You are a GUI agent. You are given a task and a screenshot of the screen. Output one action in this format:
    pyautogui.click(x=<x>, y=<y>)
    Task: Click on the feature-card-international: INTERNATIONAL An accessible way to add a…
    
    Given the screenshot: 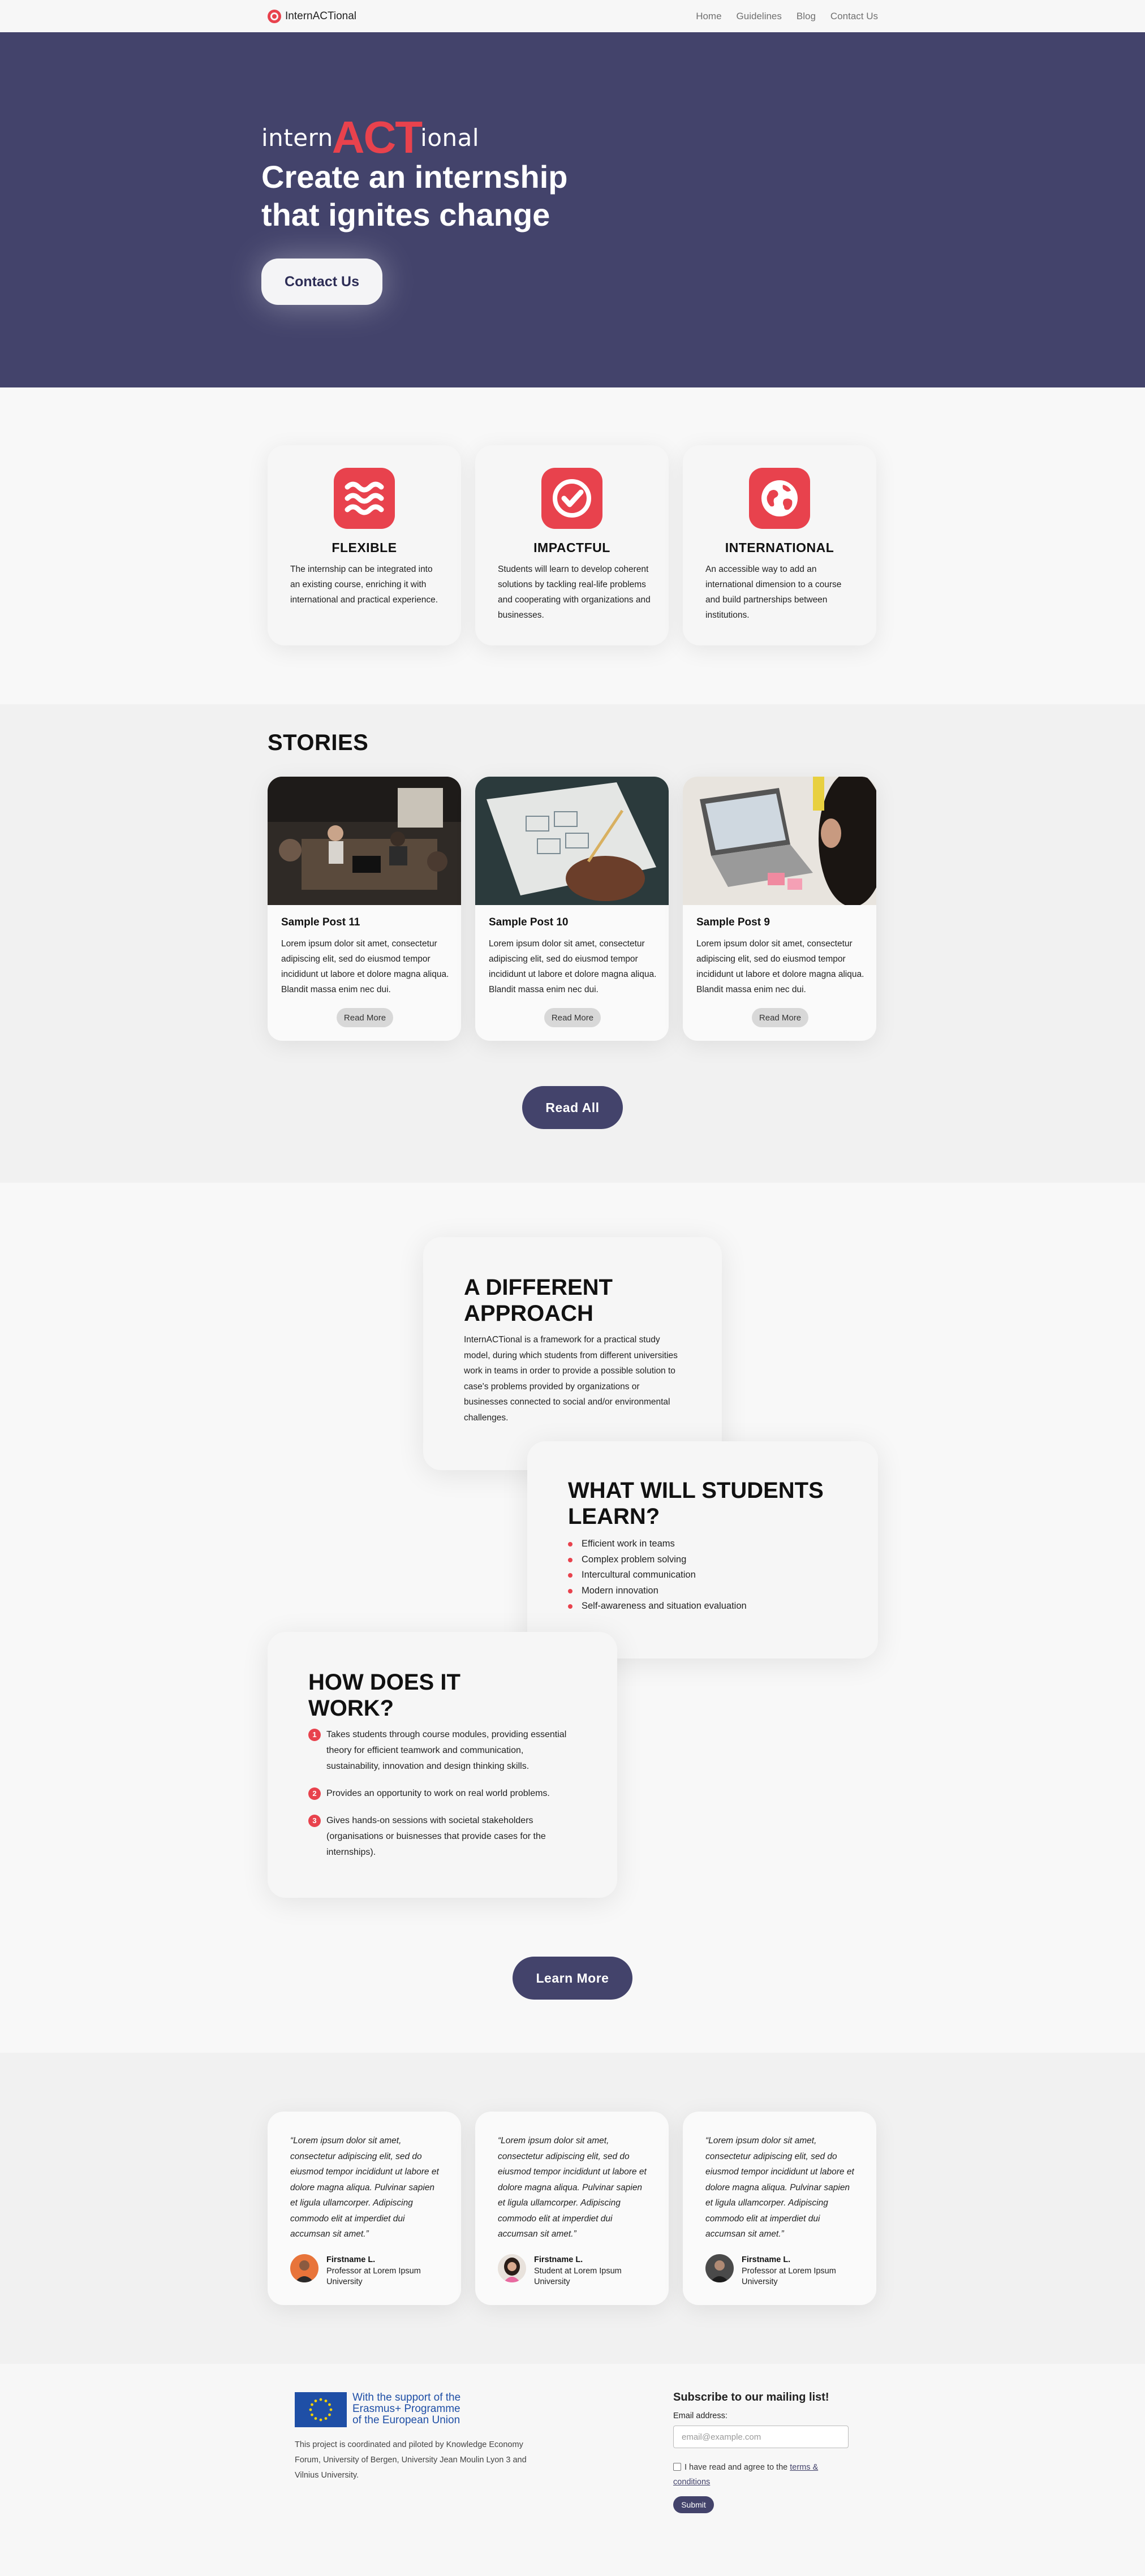 What is the action you would take?
    pyautogui.click(x=779, y=545)
    